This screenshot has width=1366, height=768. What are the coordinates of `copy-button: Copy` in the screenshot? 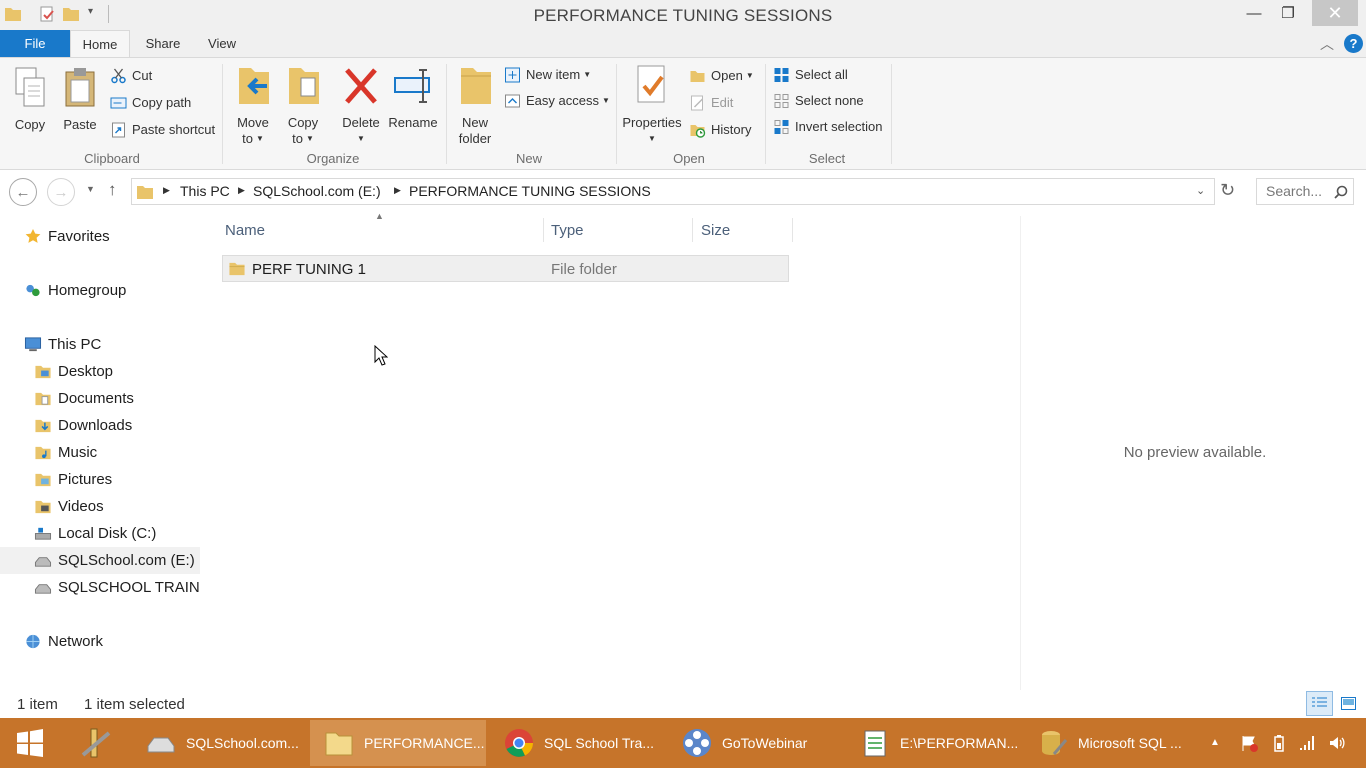 It's located at (30, 99).